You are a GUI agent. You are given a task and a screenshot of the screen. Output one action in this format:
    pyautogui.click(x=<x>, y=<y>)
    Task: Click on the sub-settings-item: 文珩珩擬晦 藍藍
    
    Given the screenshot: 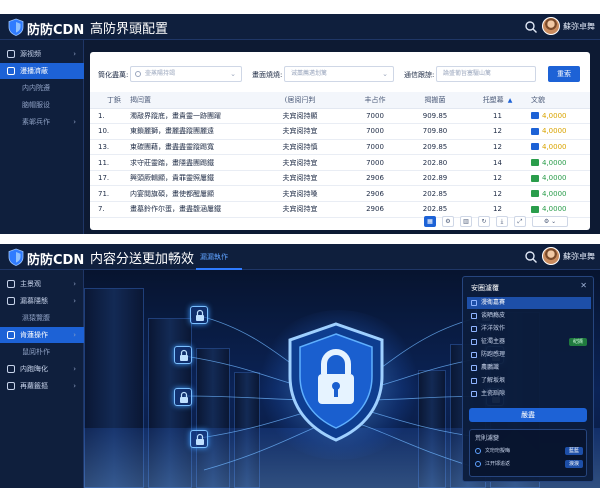 What is the action you would take?
    pyautogui.click(x=529, y=451)
    